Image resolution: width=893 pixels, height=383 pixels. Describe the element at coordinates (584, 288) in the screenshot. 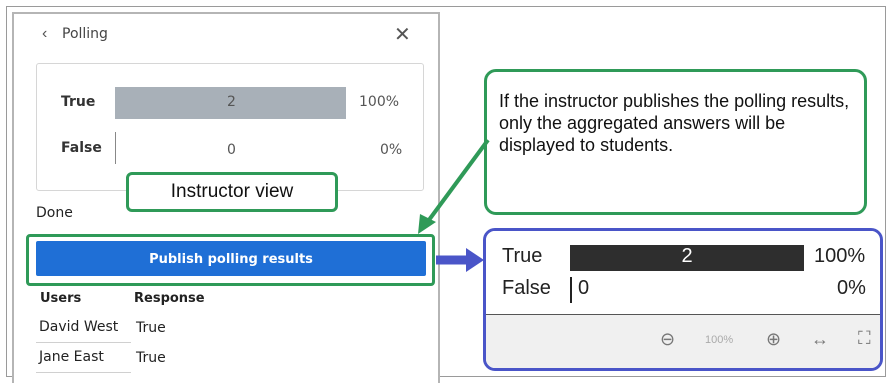

I see `student-count-false: 0` at that location.